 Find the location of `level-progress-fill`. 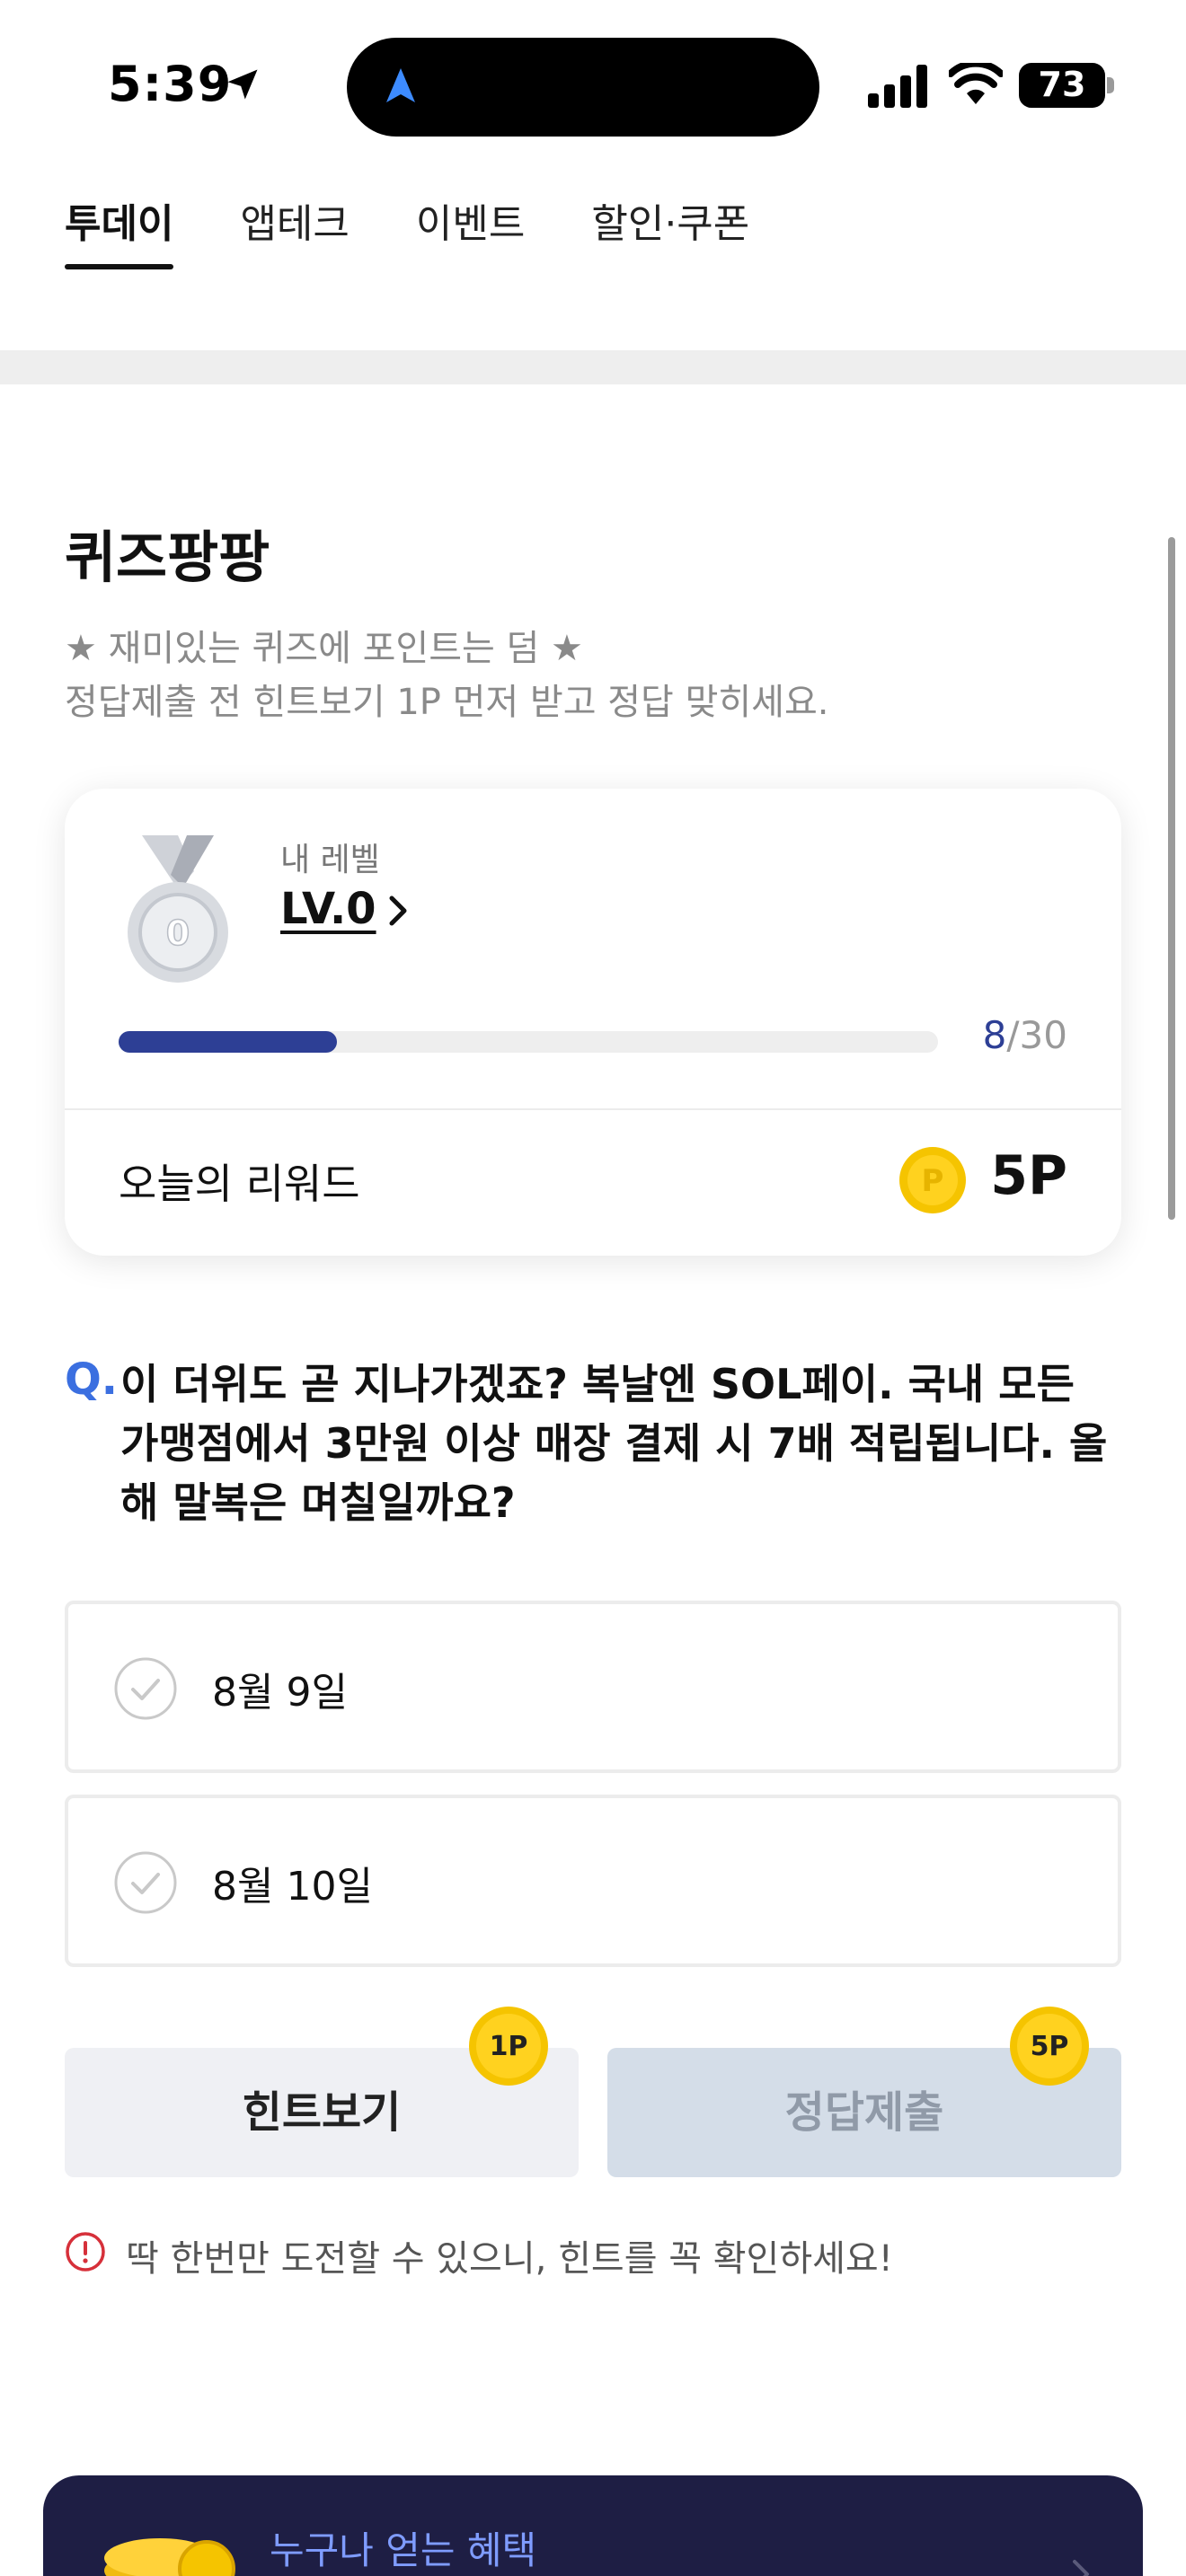

level-progress-fill is located at coordinates (228, 1042).